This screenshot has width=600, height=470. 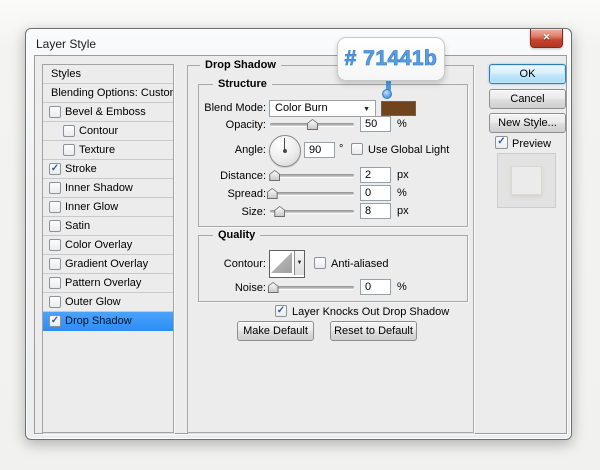 I want to click on use-global-light-checkbox, so click(x=357, y=149).